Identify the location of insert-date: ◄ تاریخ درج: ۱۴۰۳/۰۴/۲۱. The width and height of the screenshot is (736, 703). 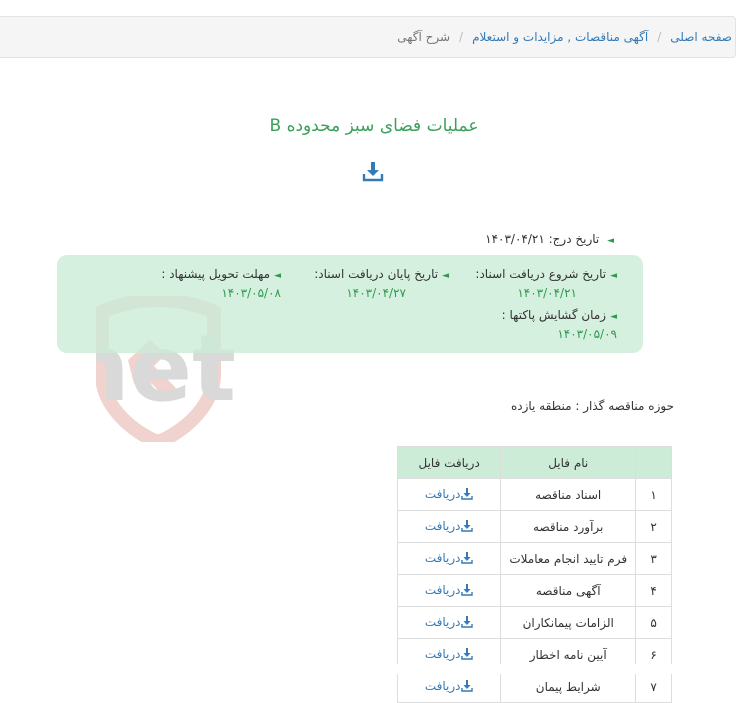
(549, 239).